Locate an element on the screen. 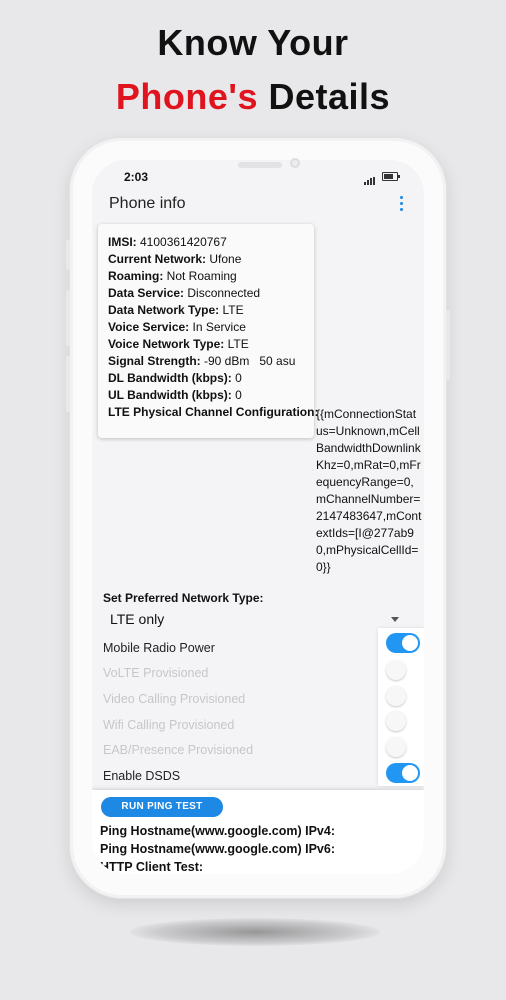 Image resolution: width=506 pixels, height=1000 pixels. headline-accent: Phone's is located at coordinates (187, 96).